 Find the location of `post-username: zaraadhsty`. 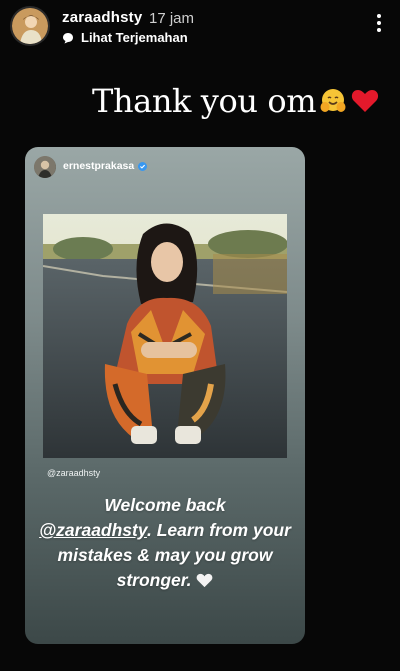

post-username: zaraadhsty is located at coordinates (102, 17).